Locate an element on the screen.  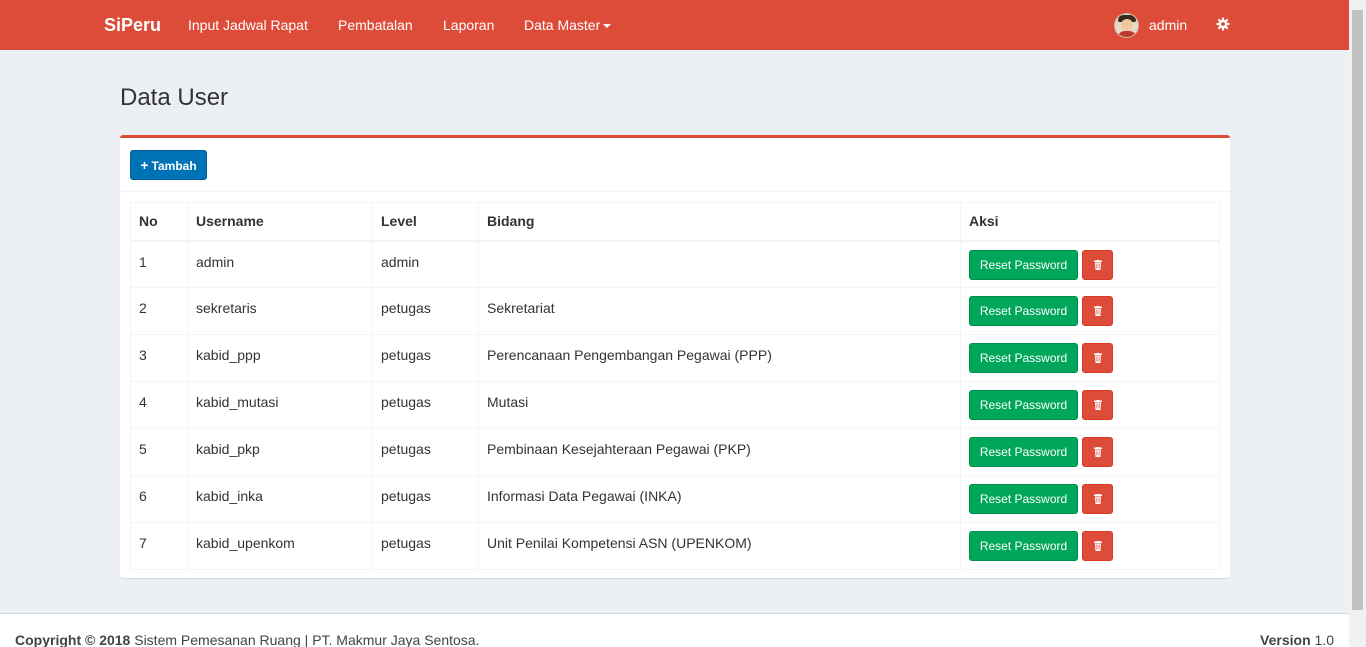
plus-icon: + is located at coordinates (144, 165).